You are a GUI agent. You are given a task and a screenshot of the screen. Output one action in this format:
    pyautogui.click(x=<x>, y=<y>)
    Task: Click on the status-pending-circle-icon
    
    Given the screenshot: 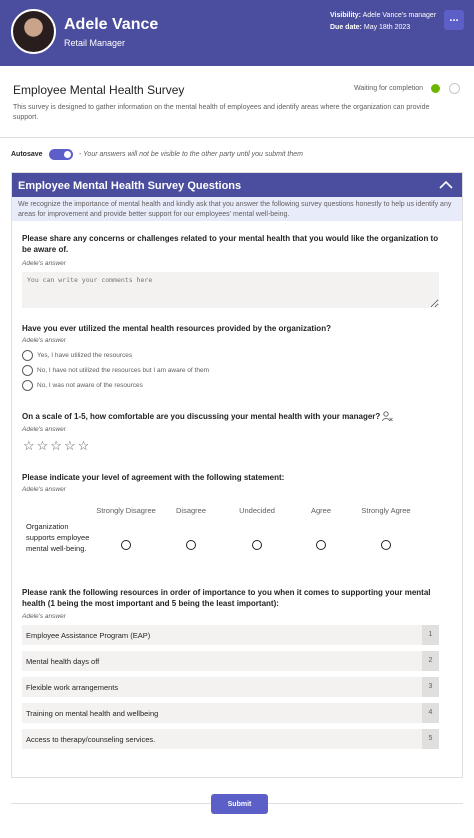 What is the action you would take?
    pyautogui.click(x=454, y=88)
    